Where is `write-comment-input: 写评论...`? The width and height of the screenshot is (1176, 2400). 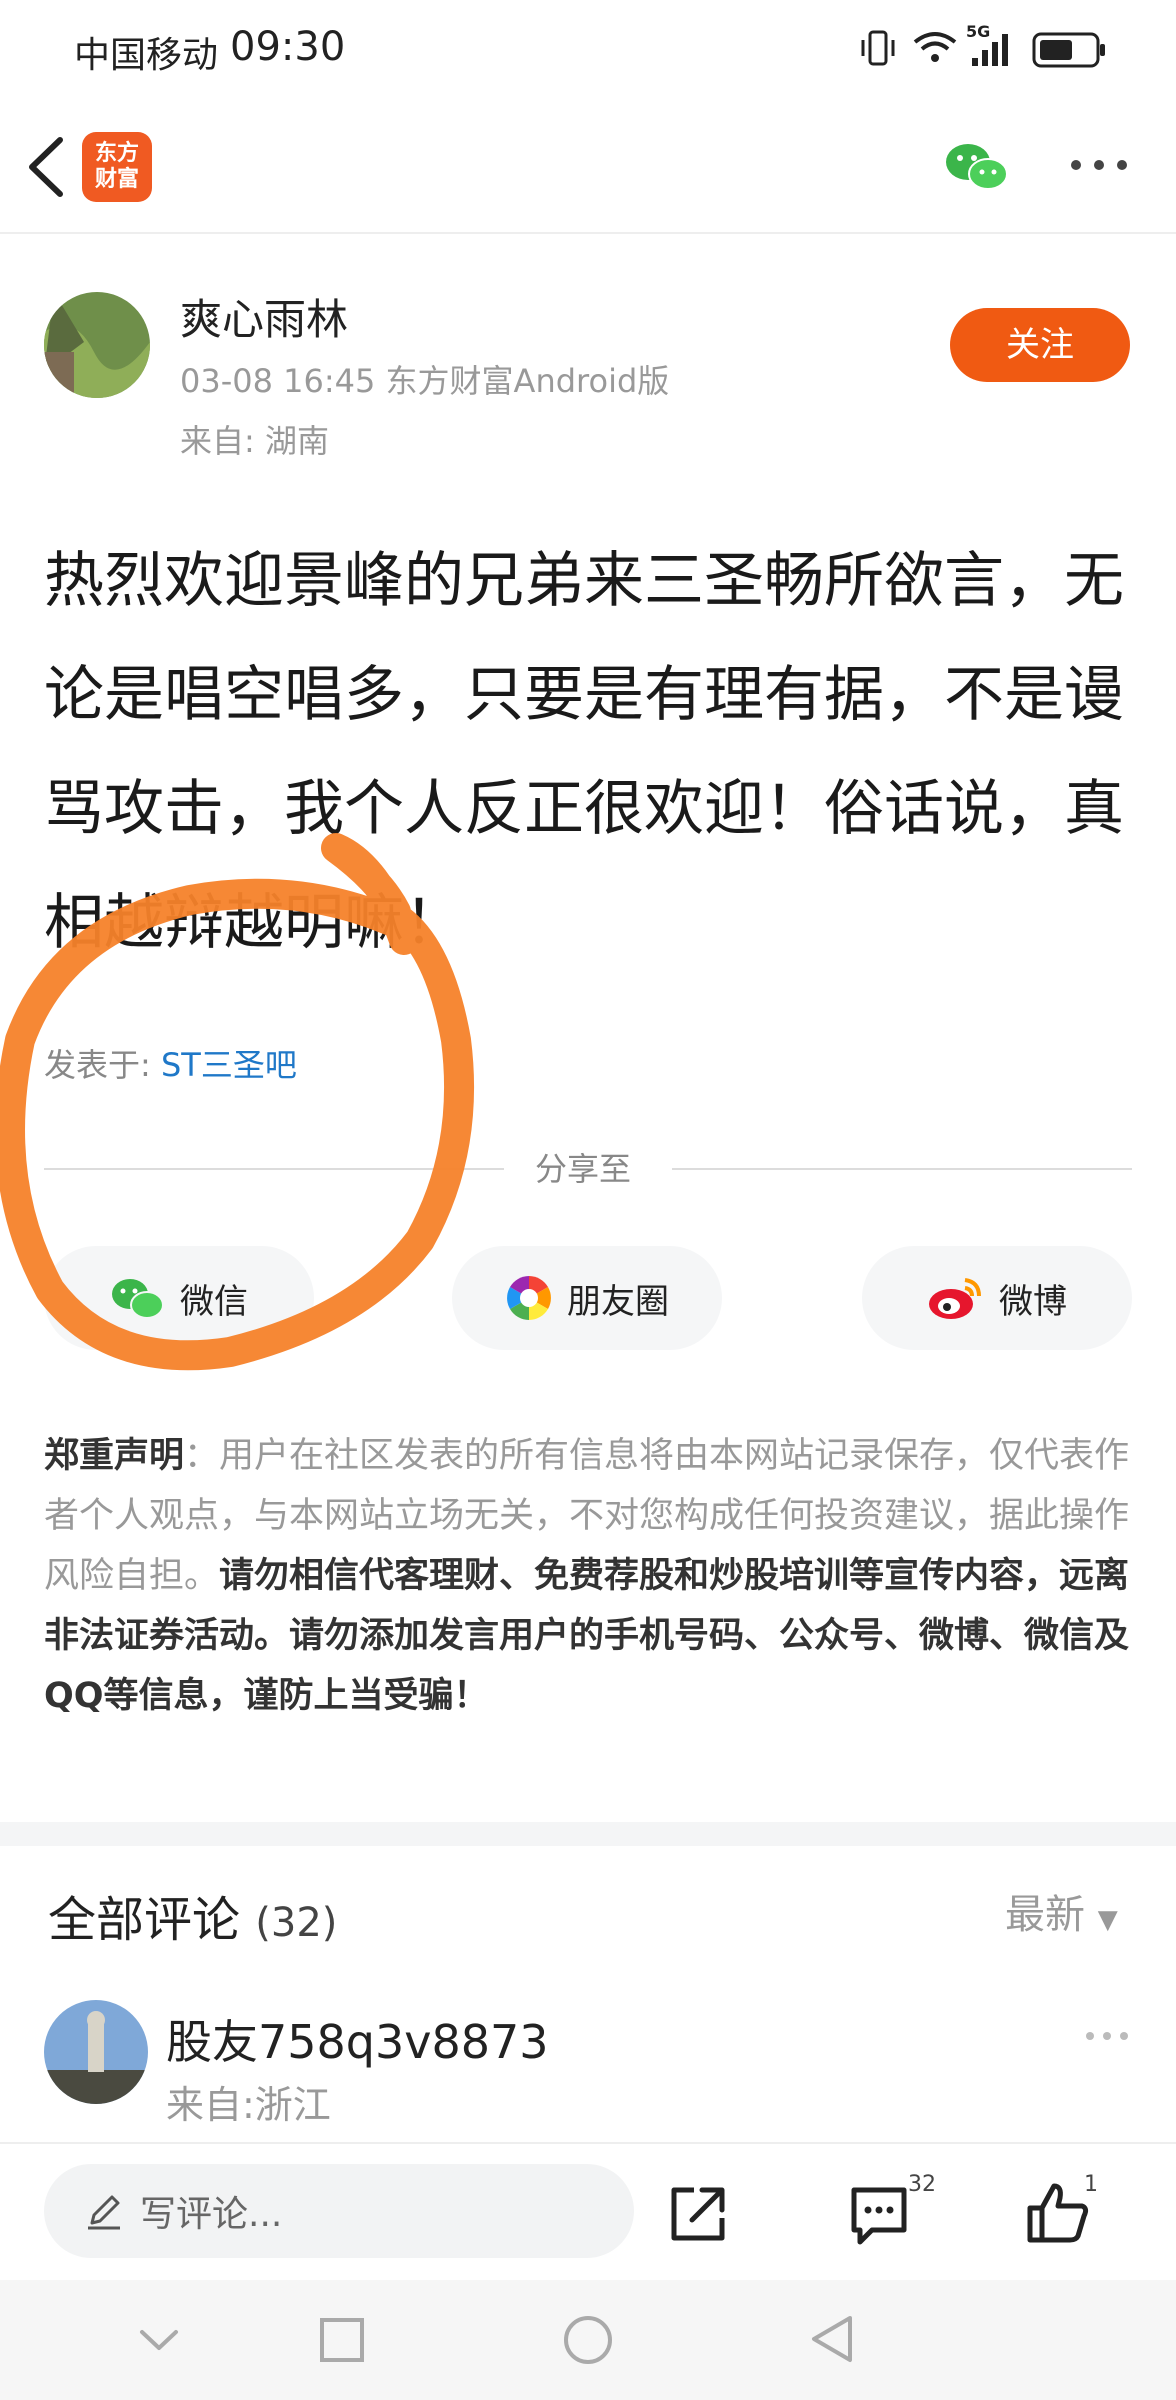
write-comment-input: 写评论... is located at coordinates (339, 2211).